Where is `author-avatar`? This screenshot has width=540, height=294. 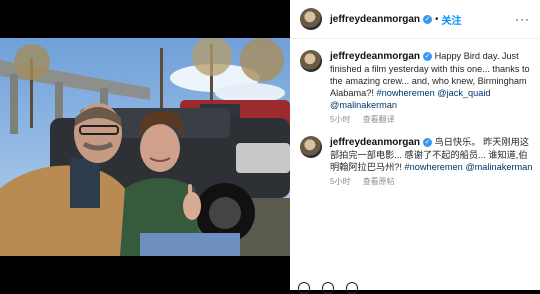
author-avatar is located at coordinates (311, 19).